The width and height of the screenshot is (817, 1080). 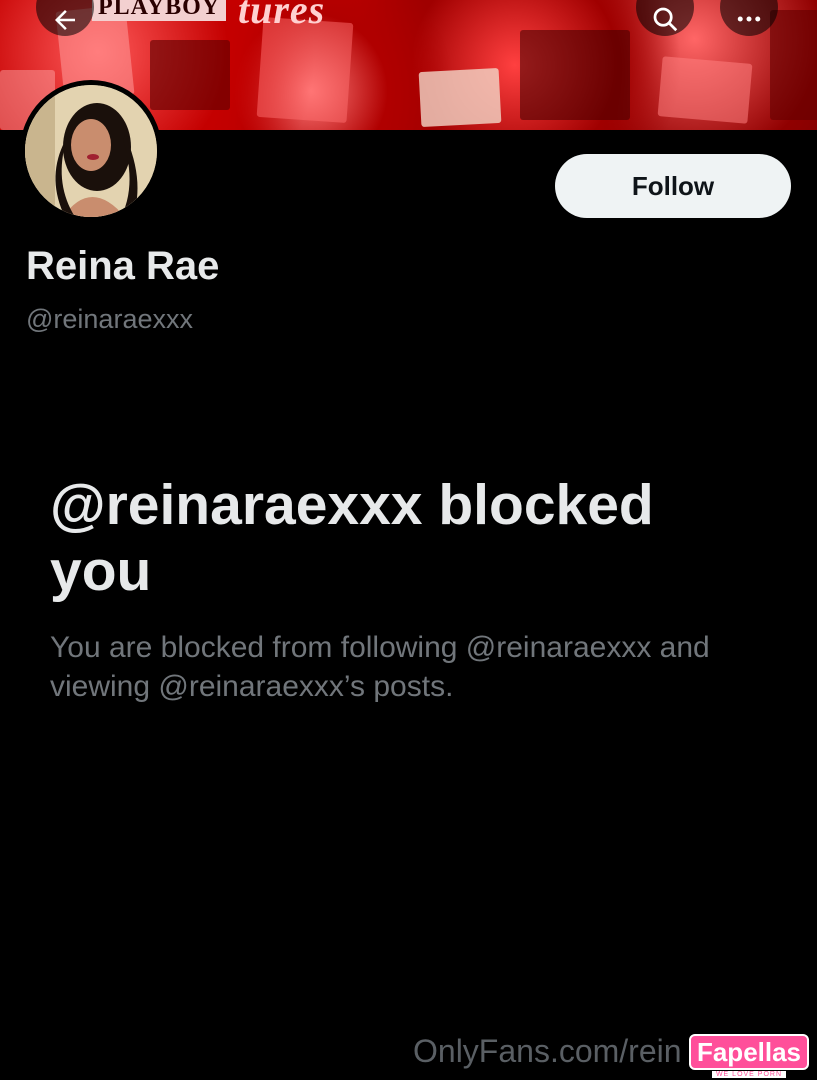 I want to click on search-icon, so click(x=665, y=19).